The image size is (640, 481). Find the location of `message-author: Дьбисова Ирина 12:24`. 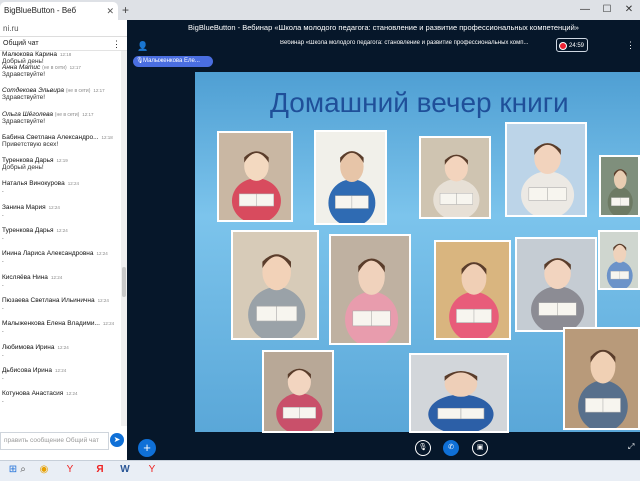

message-author: Дьбисова Ирина 12:24 is located at coordinates (61, 370).